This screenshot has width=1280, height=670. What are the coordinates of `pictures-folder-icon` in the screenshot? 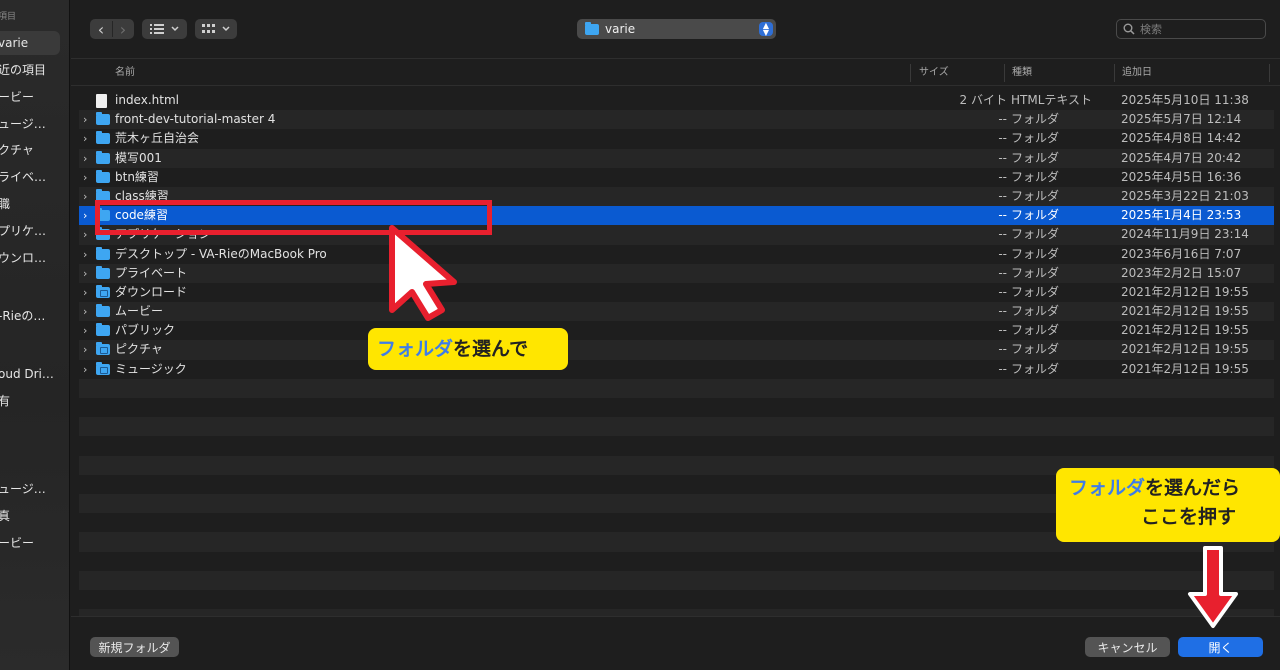 It's located at (103, 349).